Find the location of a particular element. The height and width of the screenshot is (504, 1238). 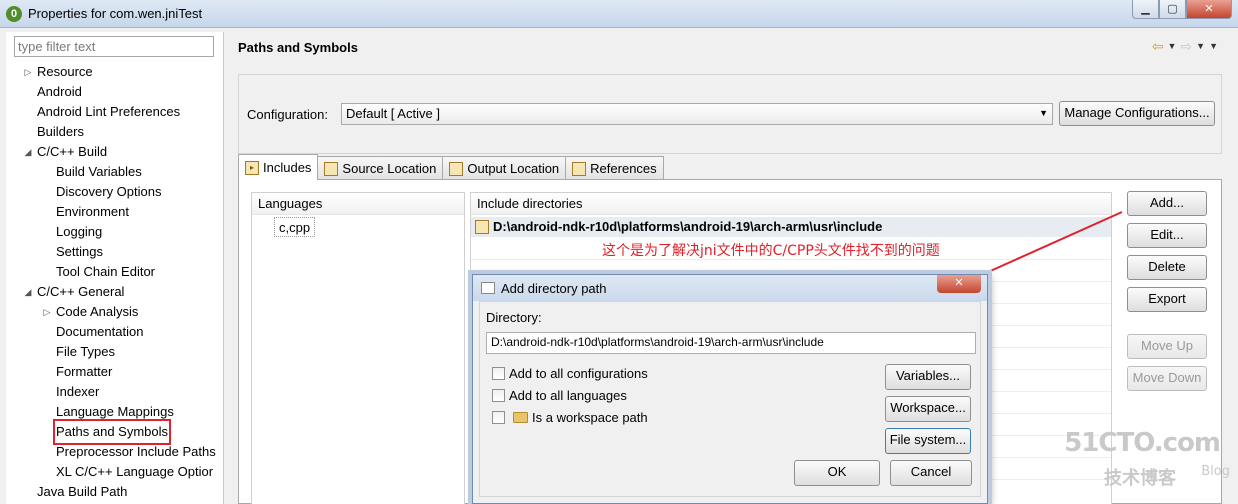

tree-item: Build Variables is located at coordinates (115, 172).